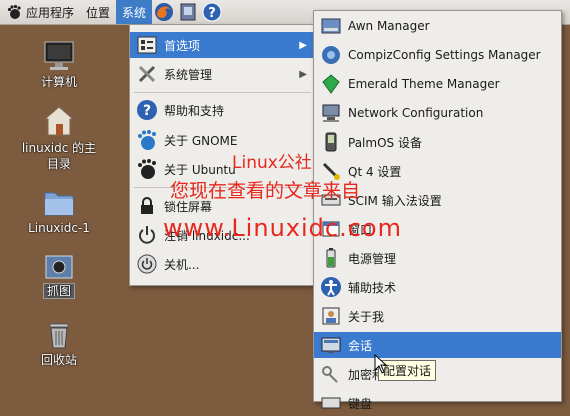  I want to click on desktop-icon-screenshot: 抓图, so click(59, 276).